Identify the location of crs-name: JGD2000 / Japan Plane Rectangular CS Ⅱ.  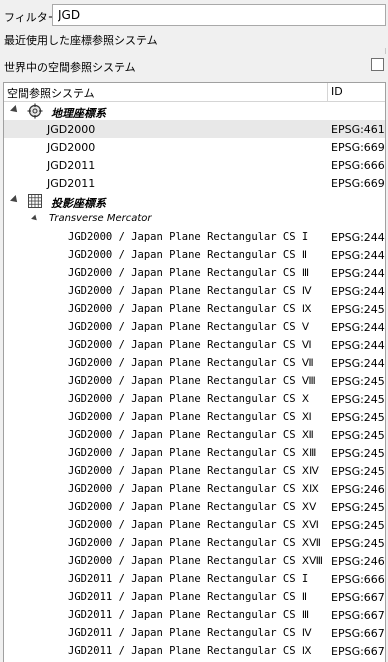
(188, 255).